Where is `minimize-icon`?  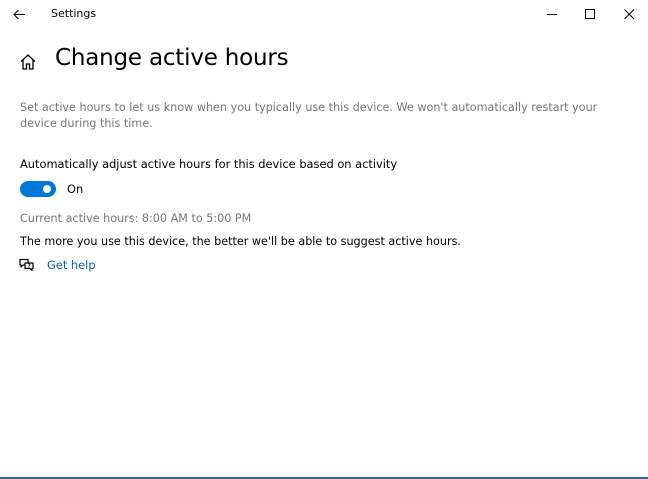 minimize-icon is located at coordinates (551, 14).